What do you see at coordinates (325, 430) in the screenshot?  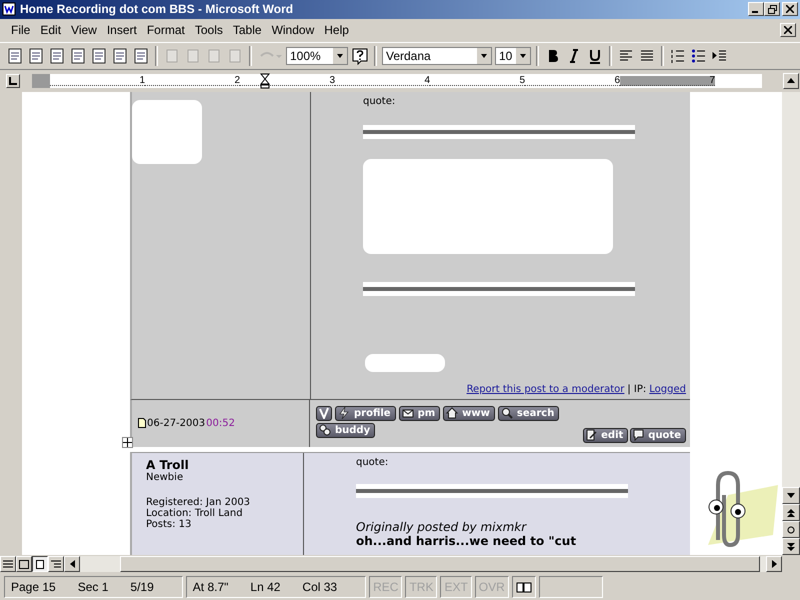 I see `people-icon` at bounding box center [325, 430].